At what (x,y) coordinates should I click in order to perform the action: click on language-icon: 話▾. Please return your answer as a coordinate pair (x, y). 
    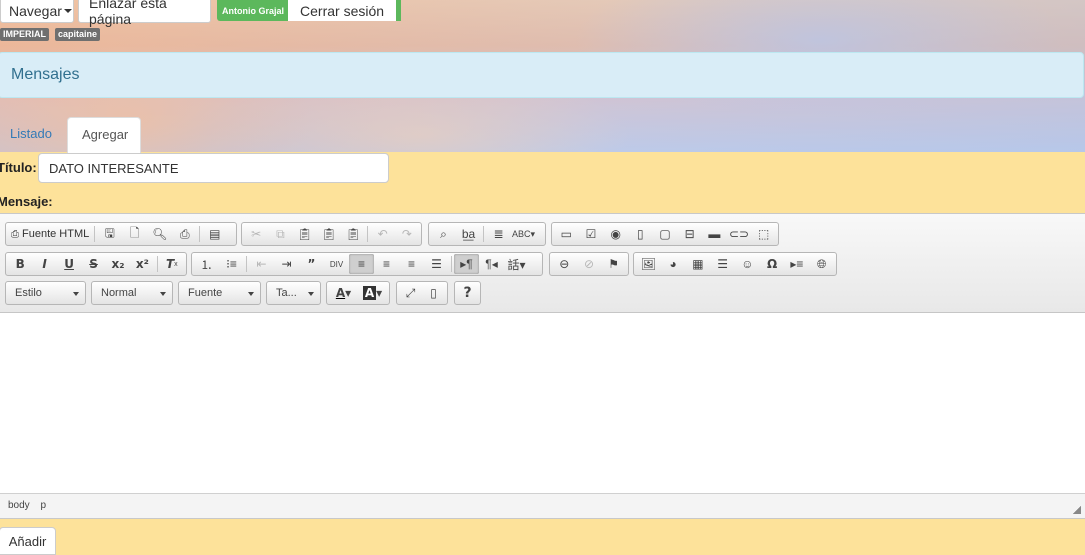
    Looking at the image, I should click on (516, 264).